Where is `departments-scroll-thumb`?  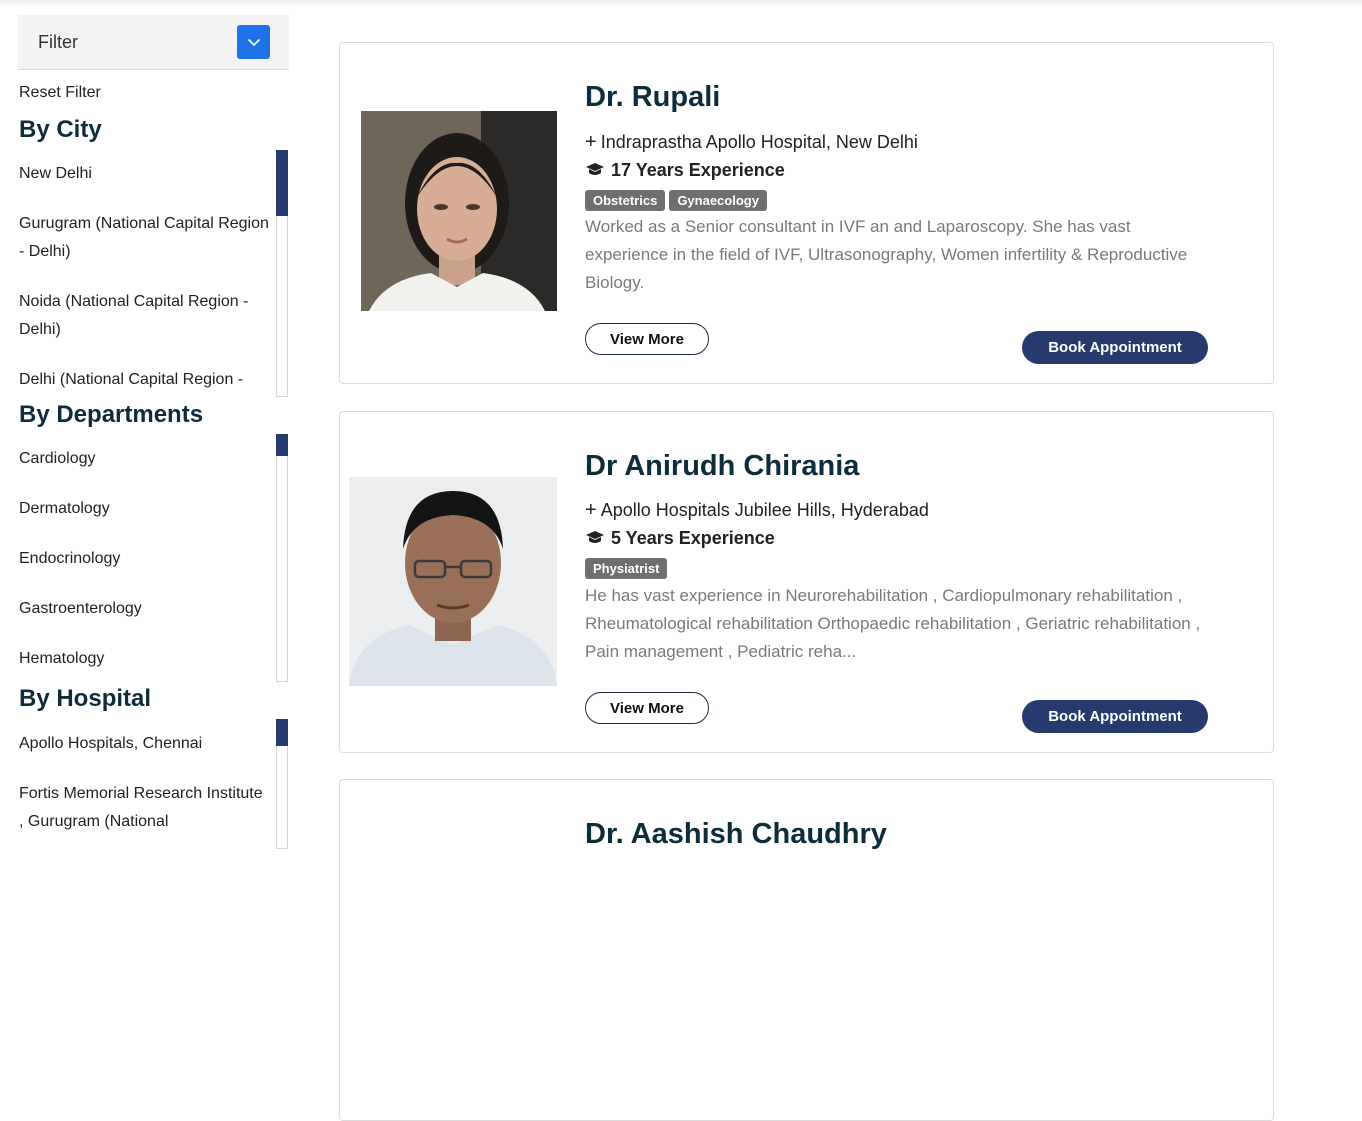
departments-scroll-thumb is located at coordinates (282, 445).